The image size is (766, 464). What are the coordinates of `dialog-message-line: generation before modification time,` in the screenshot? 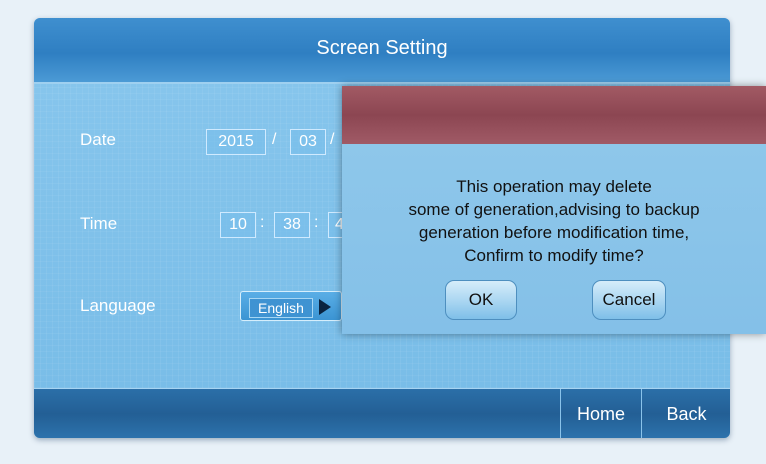 It's located at (554, 232).